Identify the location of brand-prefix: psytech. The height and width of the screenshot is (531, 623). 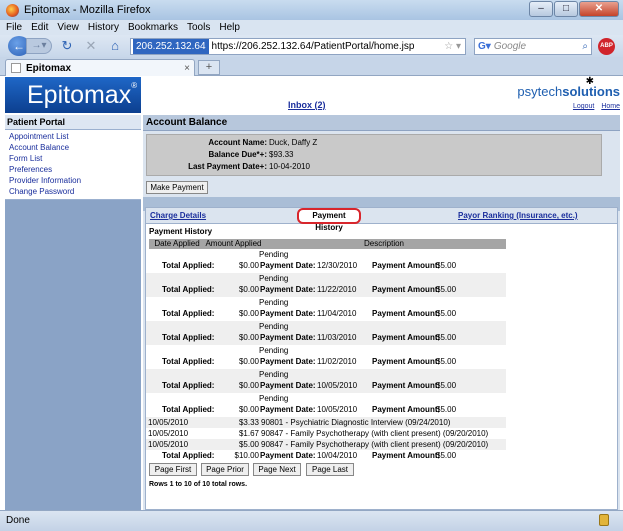
(540, 91).